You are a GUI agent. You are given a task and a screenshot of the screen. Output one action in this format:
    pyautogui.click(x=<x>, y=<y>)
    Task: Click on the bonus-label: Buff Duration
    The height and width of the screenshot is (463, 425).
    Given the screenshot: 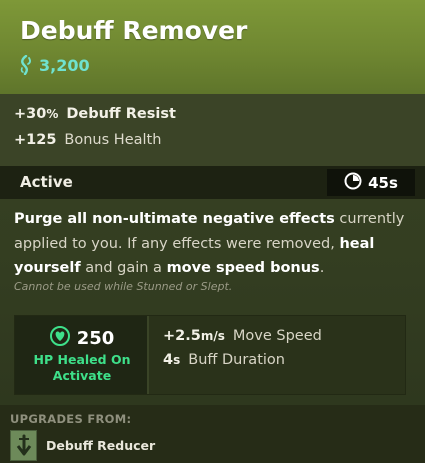 What is the action you would take?
    pyautogui.click(x=236, y=360)
    